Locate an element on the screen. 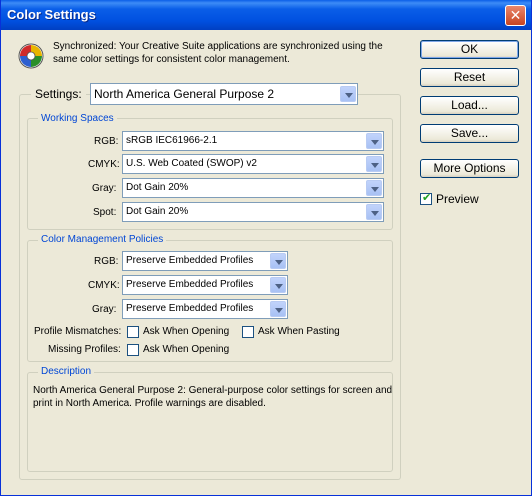 The width and height of the screenshot is (532, 496). policy-cmyk-value: Preserve Embedded Profiles is located at coordinates (190, 284).